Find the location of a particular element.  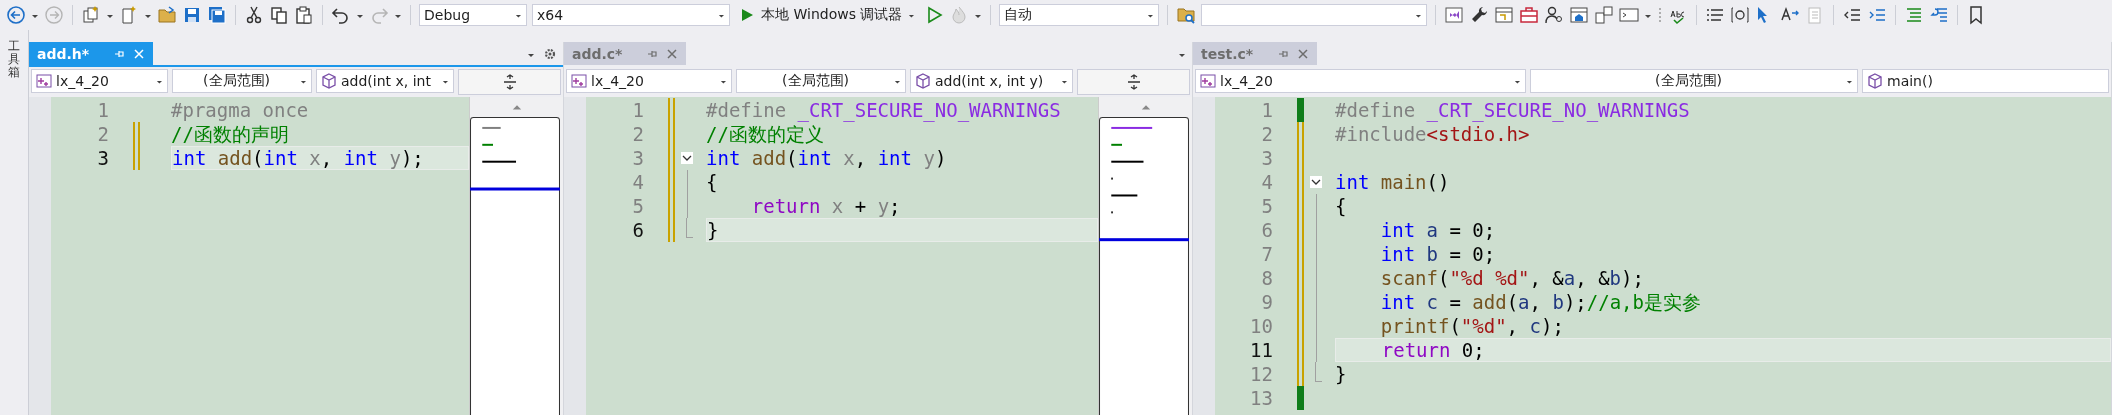

play-icon is located at coordinates (747, 15).